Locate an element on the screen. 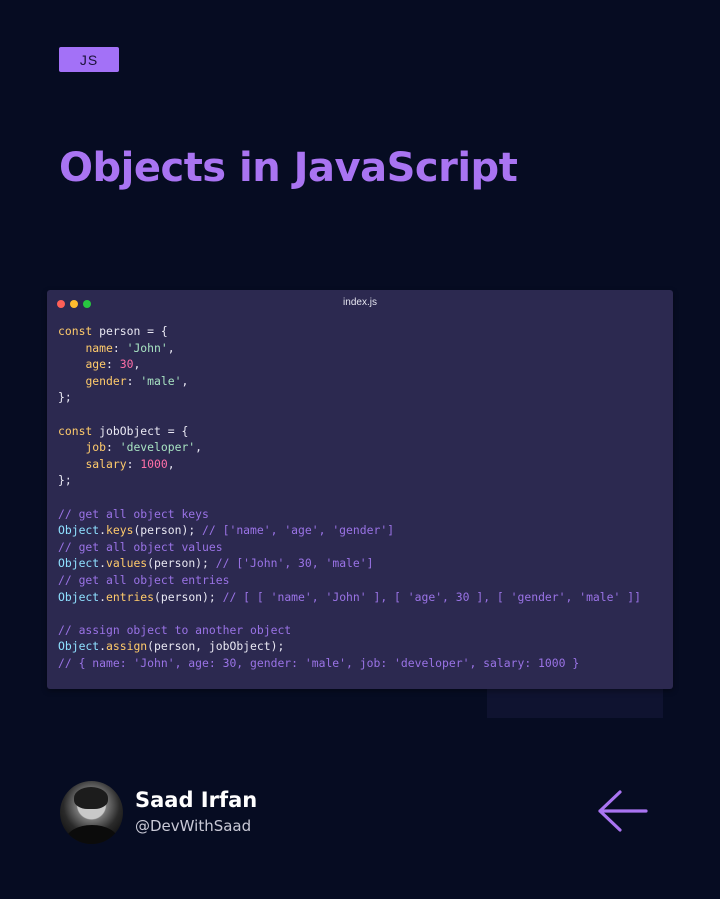 The height and width of the screenshot is (899, 720). code-line: // get all object keys is located at coordinates (133, 513).